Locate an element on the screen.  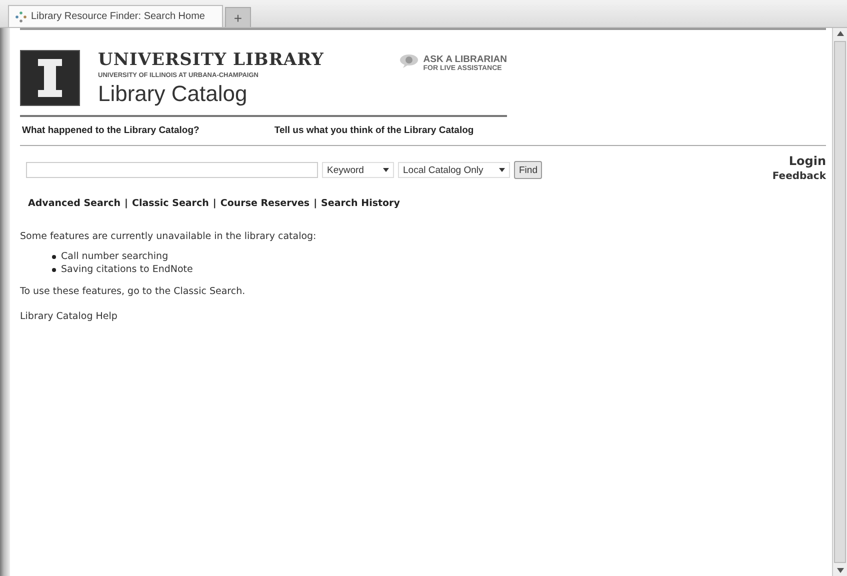
question-bubble-icon is located at coordinates (409, 61).